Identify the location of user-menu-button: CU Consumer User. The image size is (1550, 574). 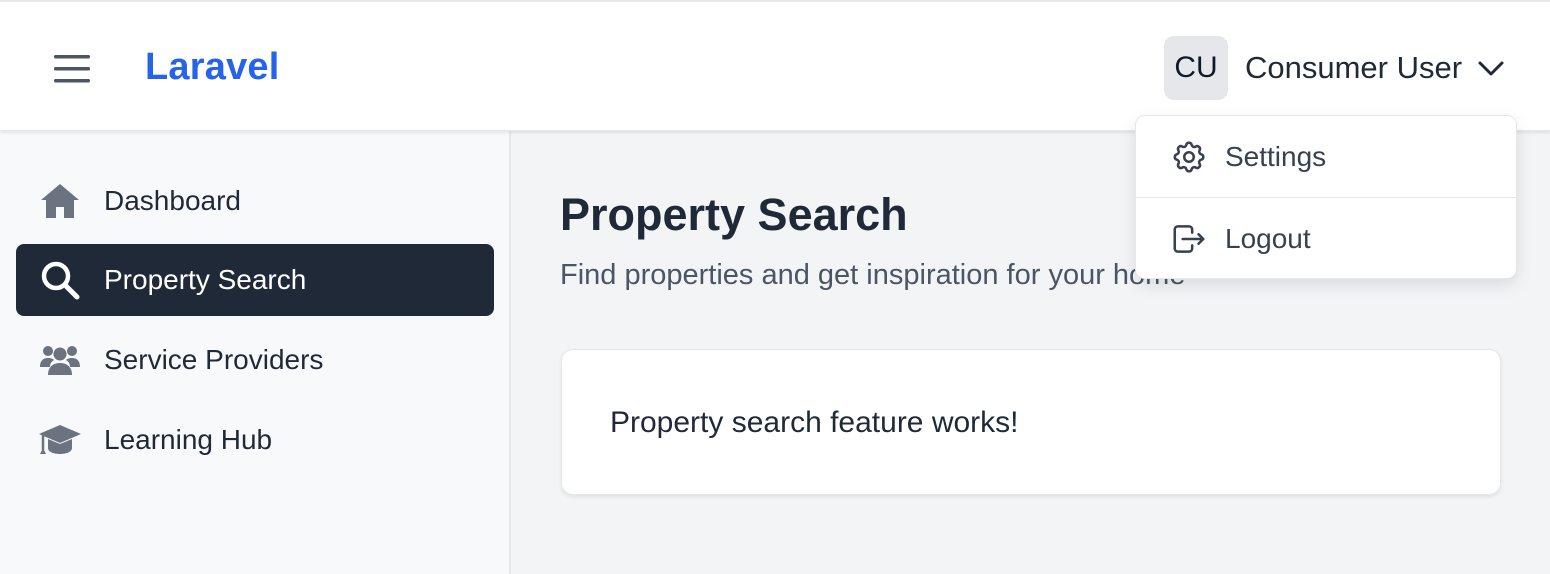
(1335, 68).